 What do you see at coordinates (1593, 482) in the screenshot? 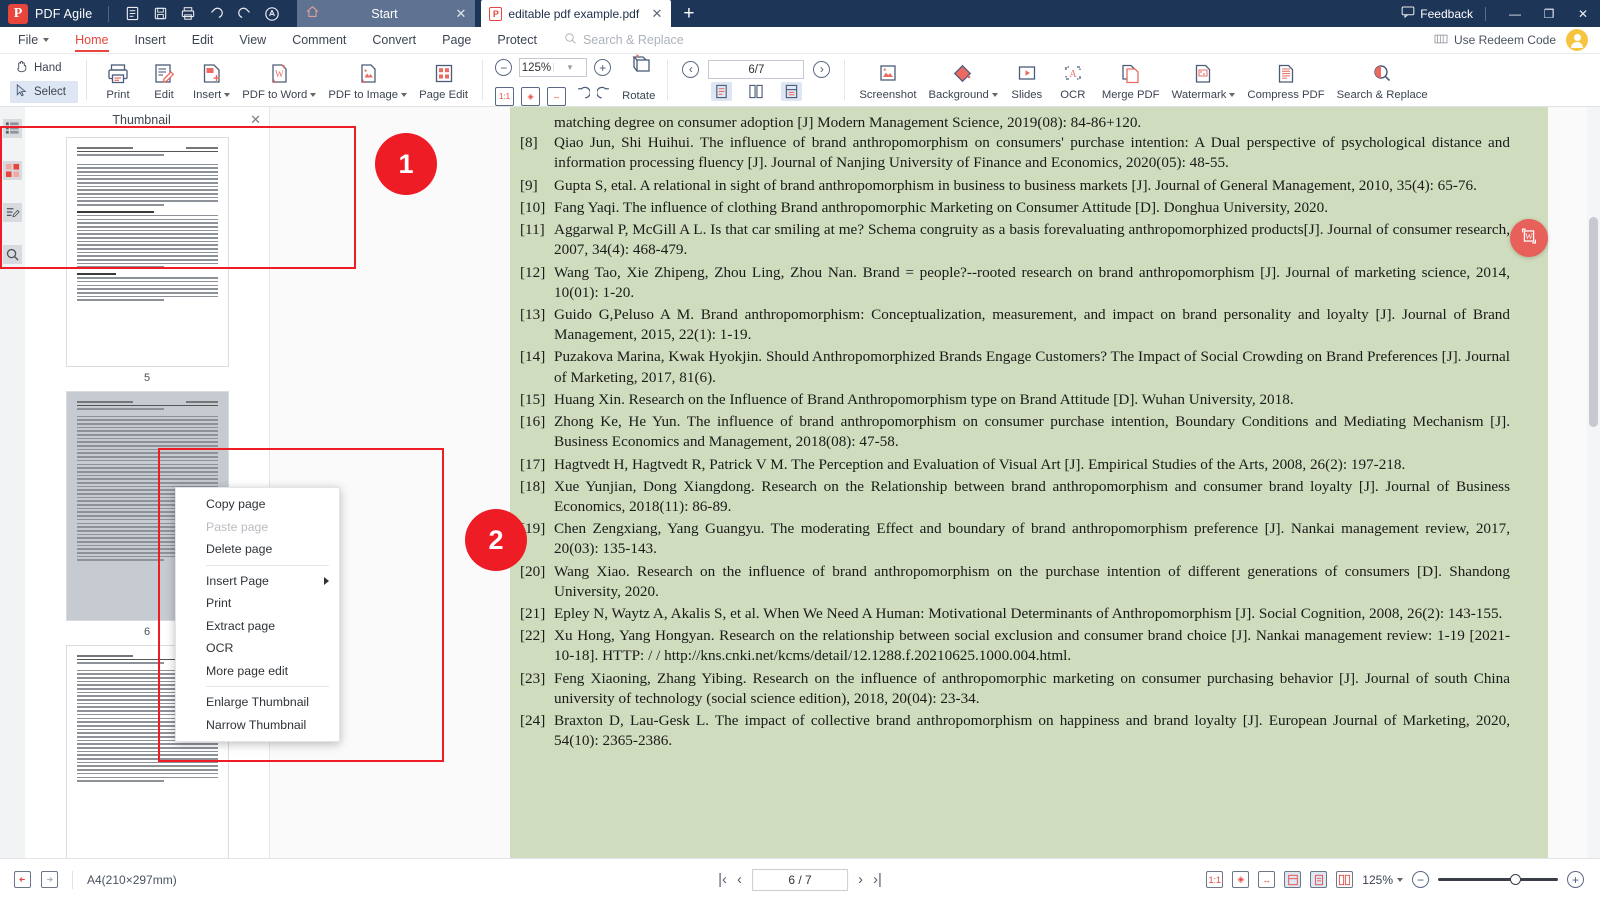
I see `document-vertical-scrollbar` at bounding box center [1593, 482].